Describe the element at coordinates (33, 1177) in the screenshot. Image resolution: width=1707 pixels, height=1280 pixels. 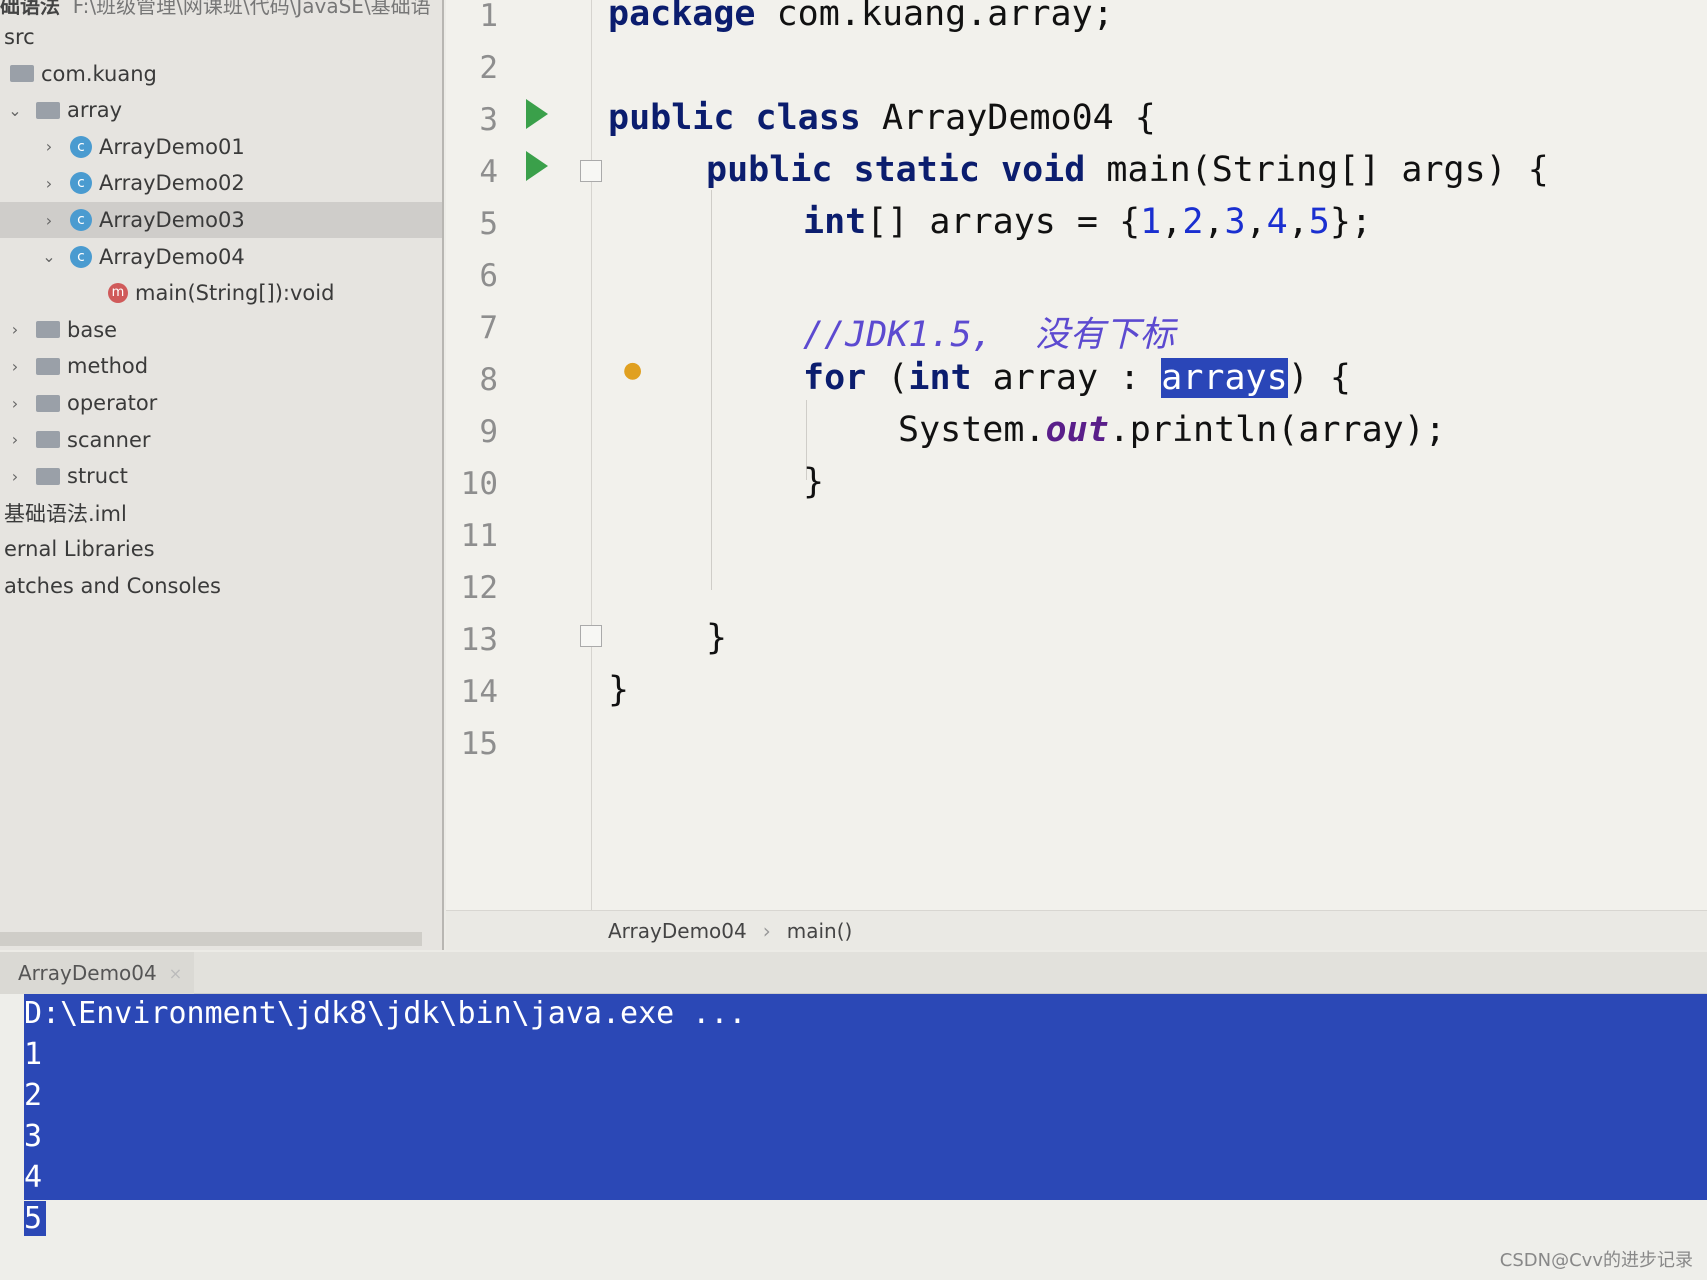
I see `console-line: 4` at that location.